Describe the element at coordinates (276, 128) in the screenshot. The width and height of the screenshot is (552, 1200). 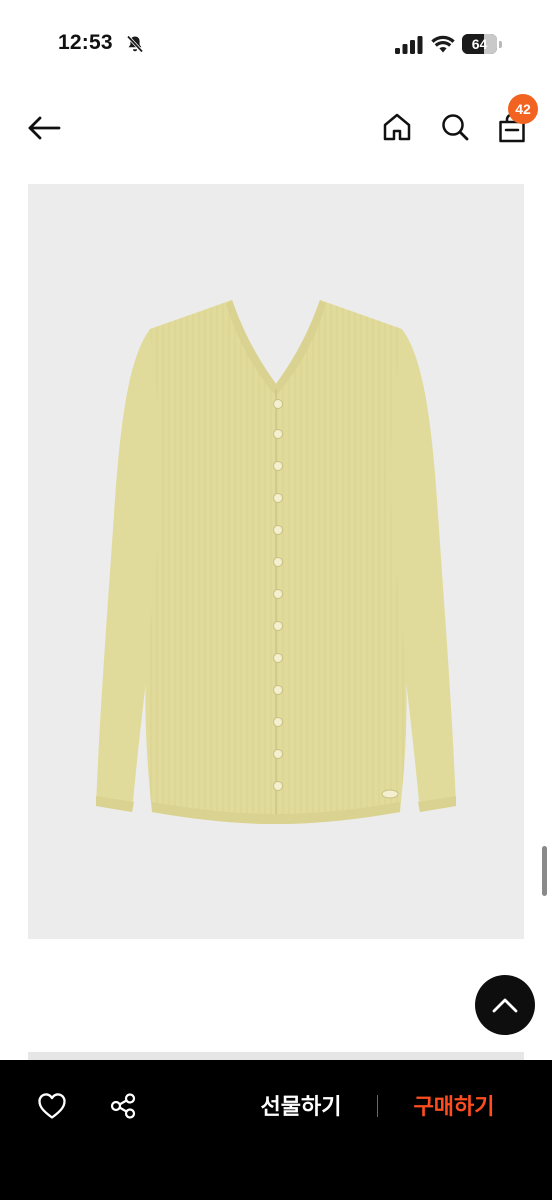
I see `top-nav: 42` at that location.